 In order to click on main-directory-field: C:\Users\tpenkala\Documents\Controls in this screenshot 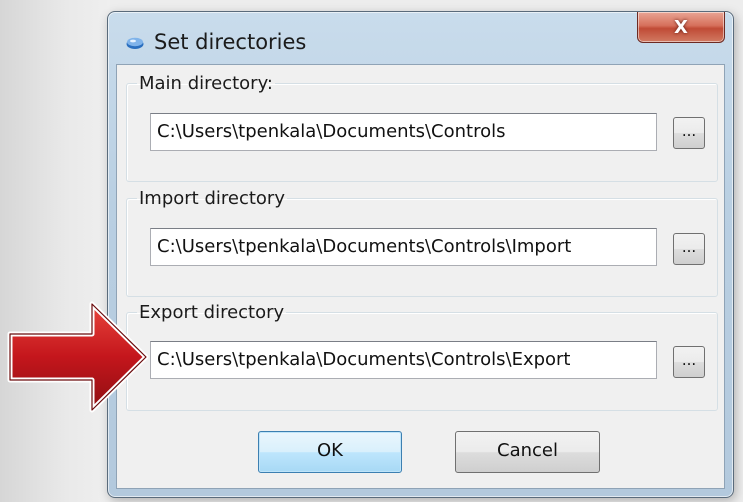, I will do `click(403, 132)`.